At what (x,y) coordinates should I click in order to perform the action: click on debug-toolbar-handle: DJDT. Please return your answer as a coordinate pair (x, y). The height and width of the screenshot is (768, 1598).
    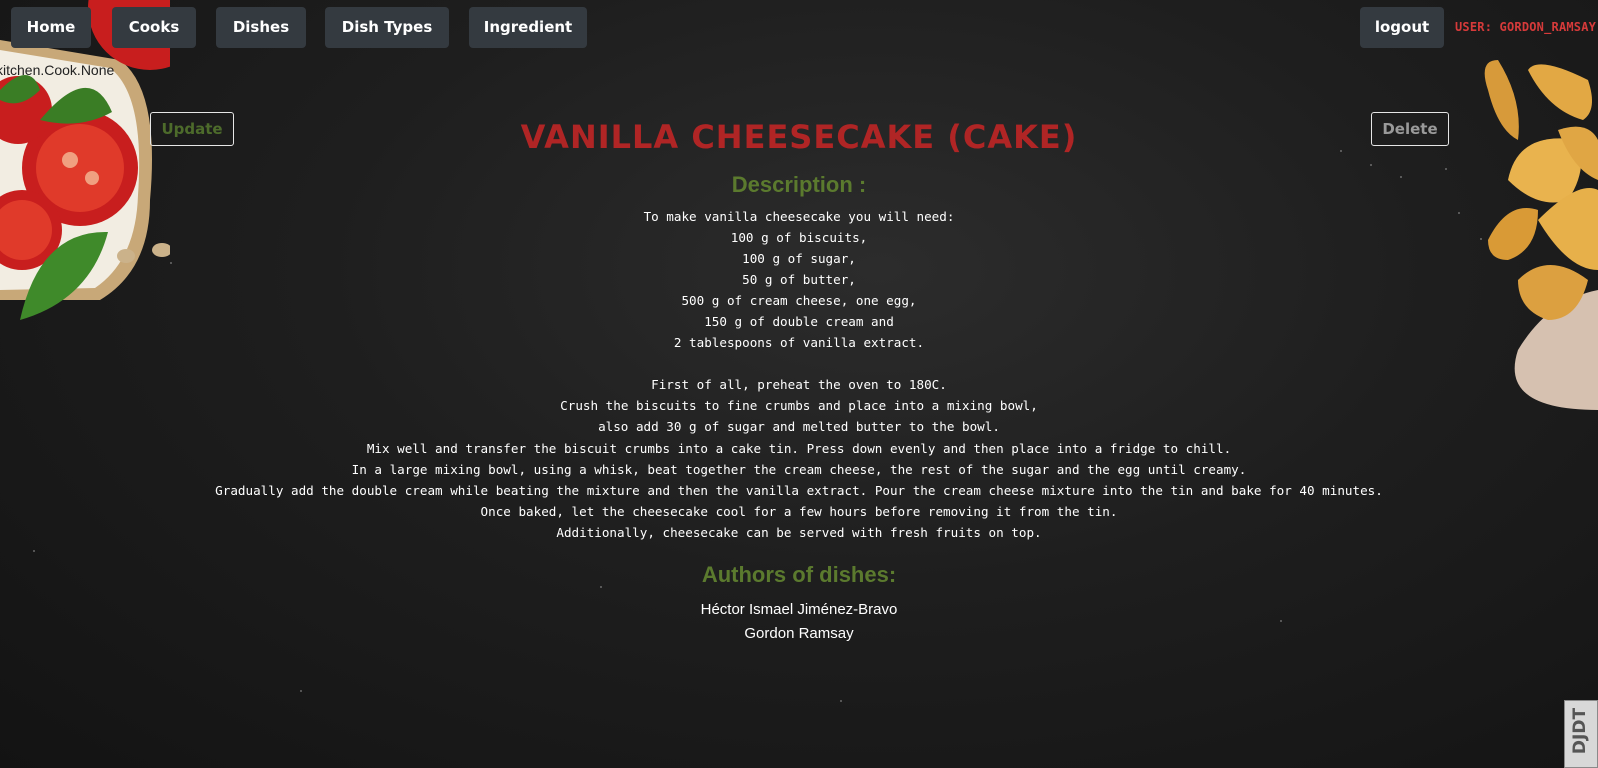
    Looking at the image, I should click on (1581, 734).